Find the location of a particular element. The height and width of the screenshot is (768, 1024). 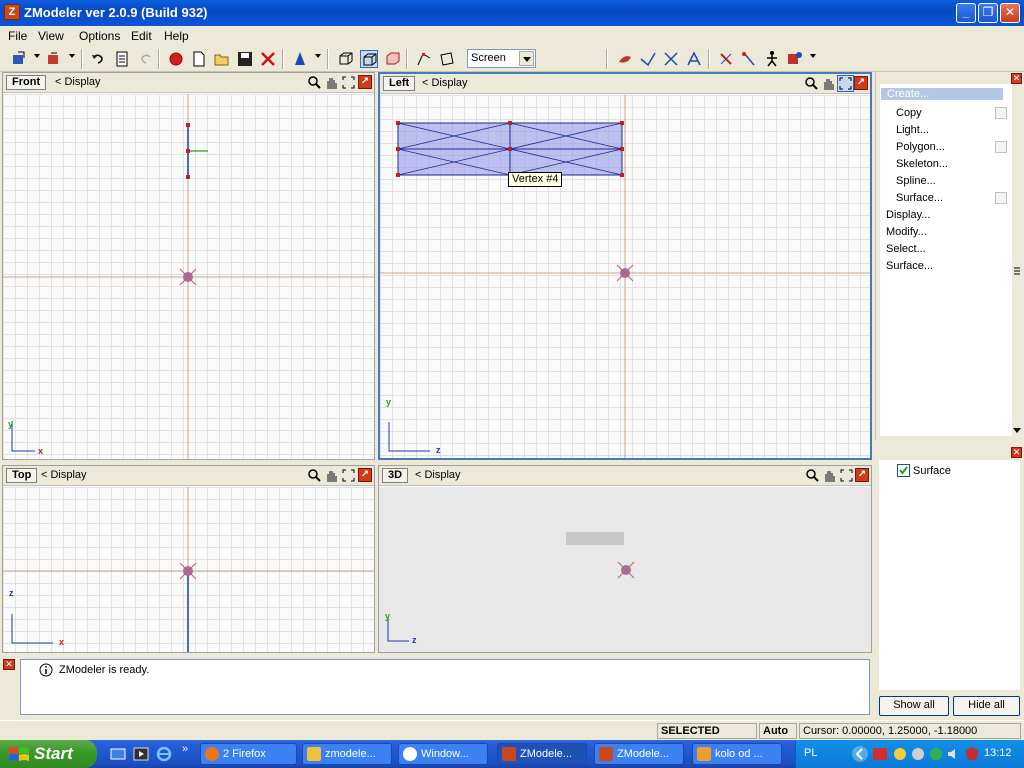

history-icon is located at coordinates (122, 59).